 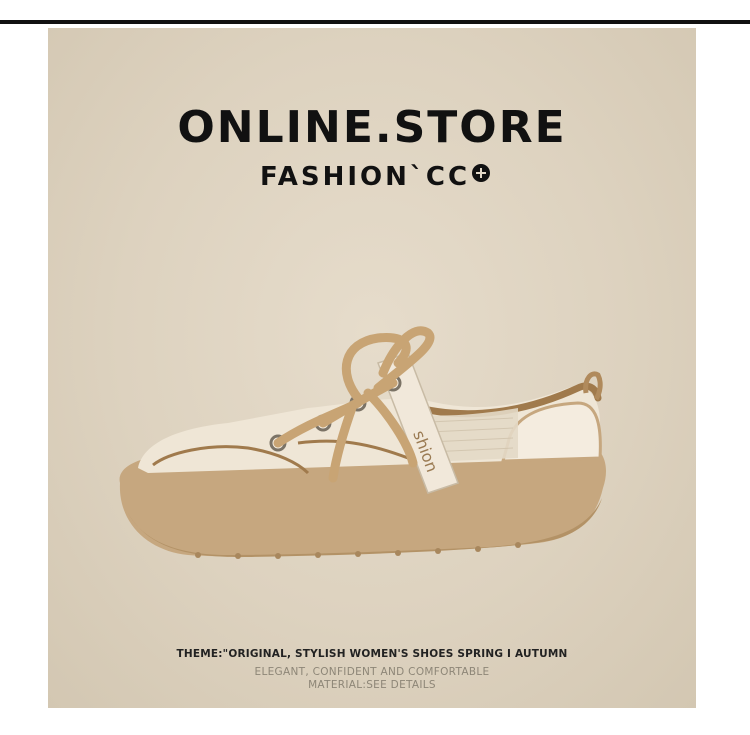 What do you see at coordinates (372, 685) in the screenshot?
I see `material-caption: MATERIAL:SEE DETAILS` at bounding box center [372, 685].